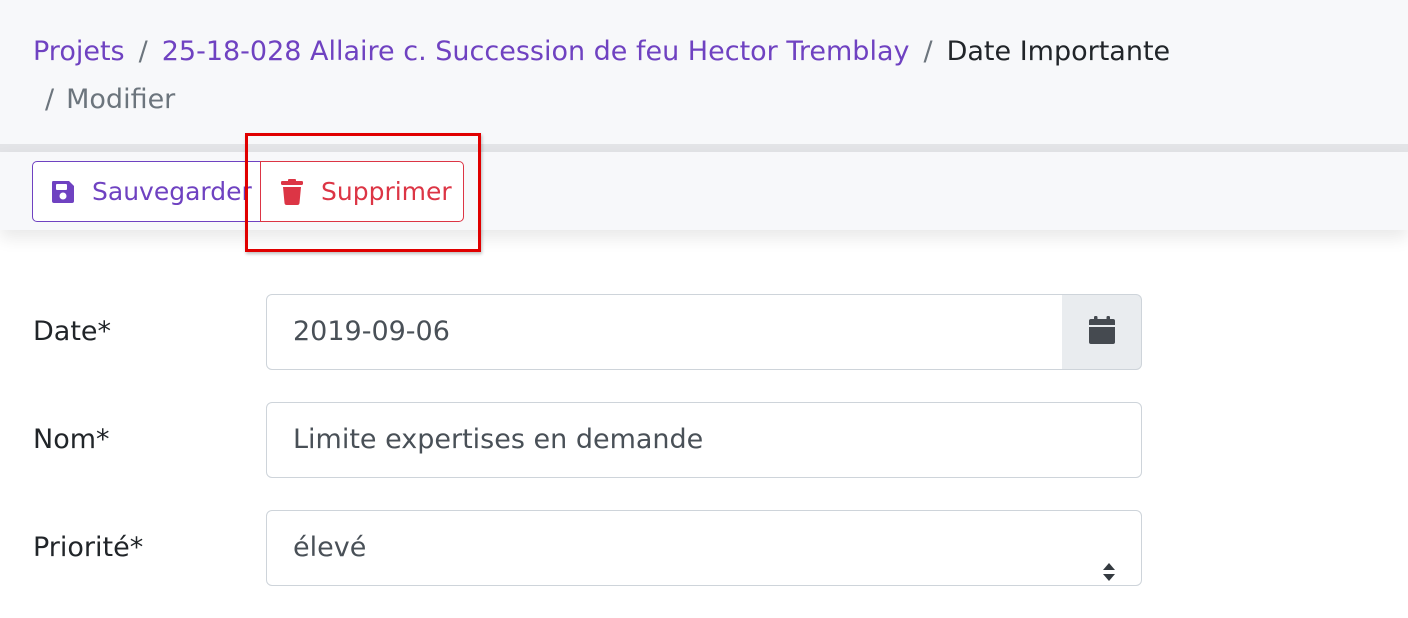  I want to click on save-button: Sauvegarder, so click(147, 191).